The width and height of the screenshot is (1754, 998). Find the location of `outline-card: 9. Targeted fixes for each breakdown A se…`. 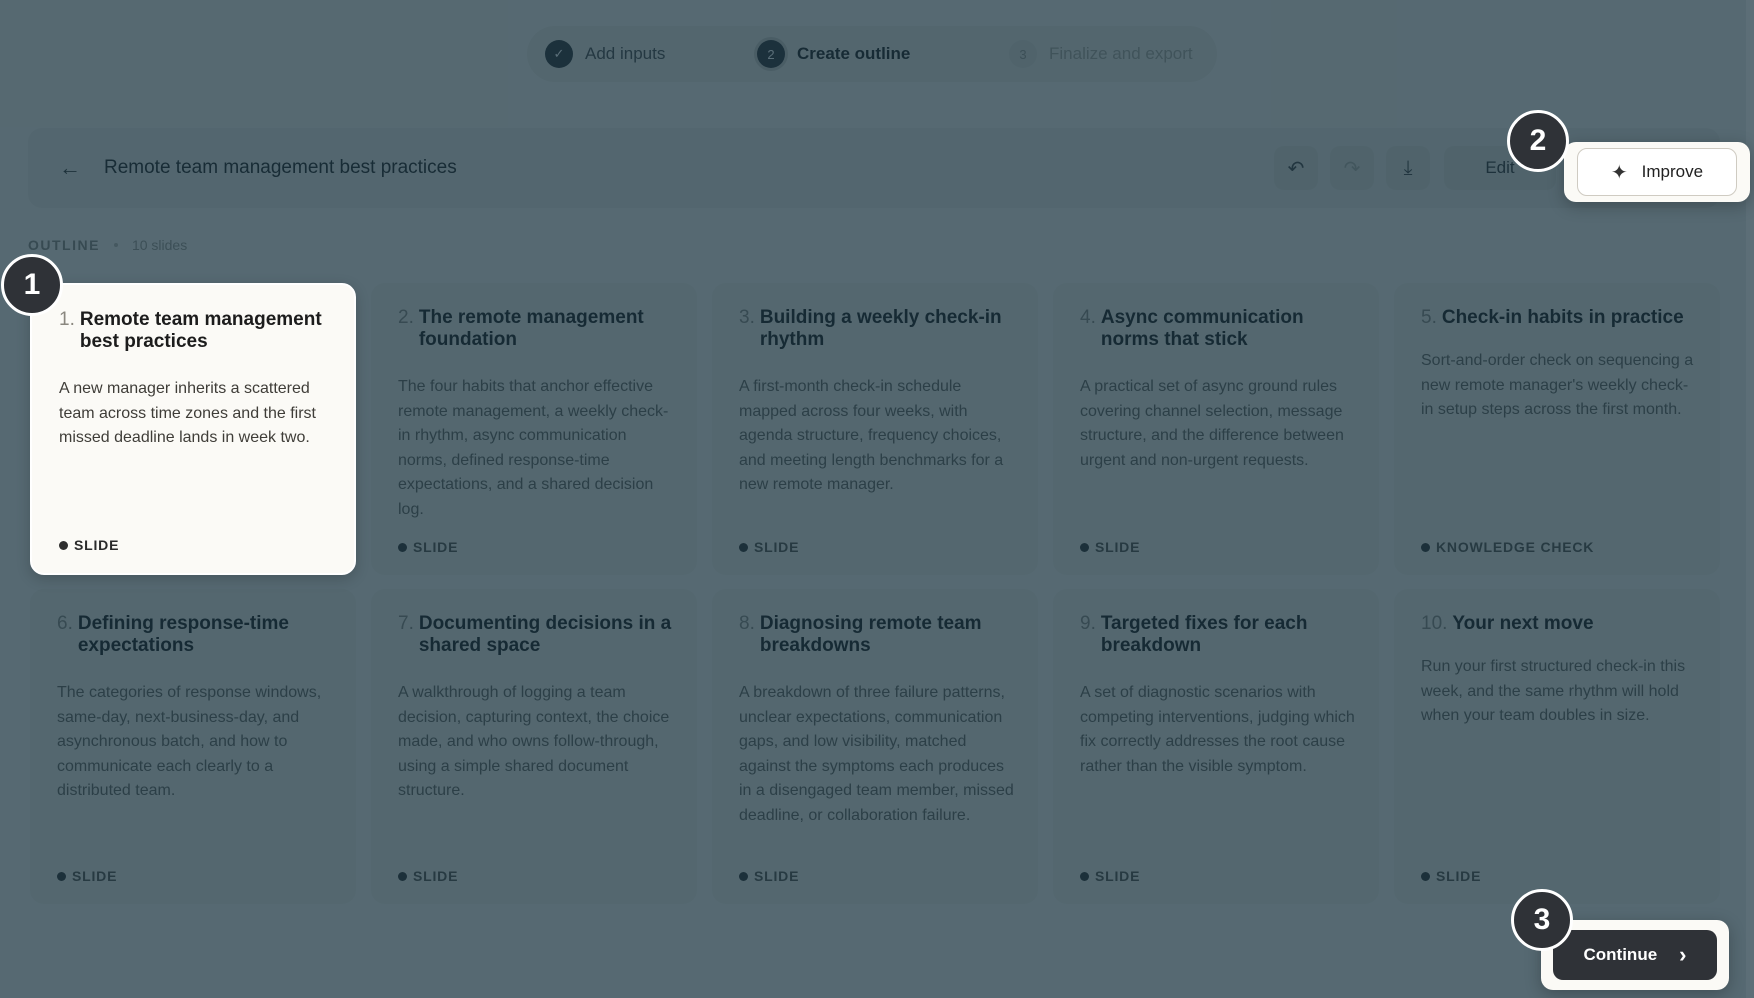

outline-card: 9. Targeted fixes for each breakdown A se… is located at coordinates (1216, 746).